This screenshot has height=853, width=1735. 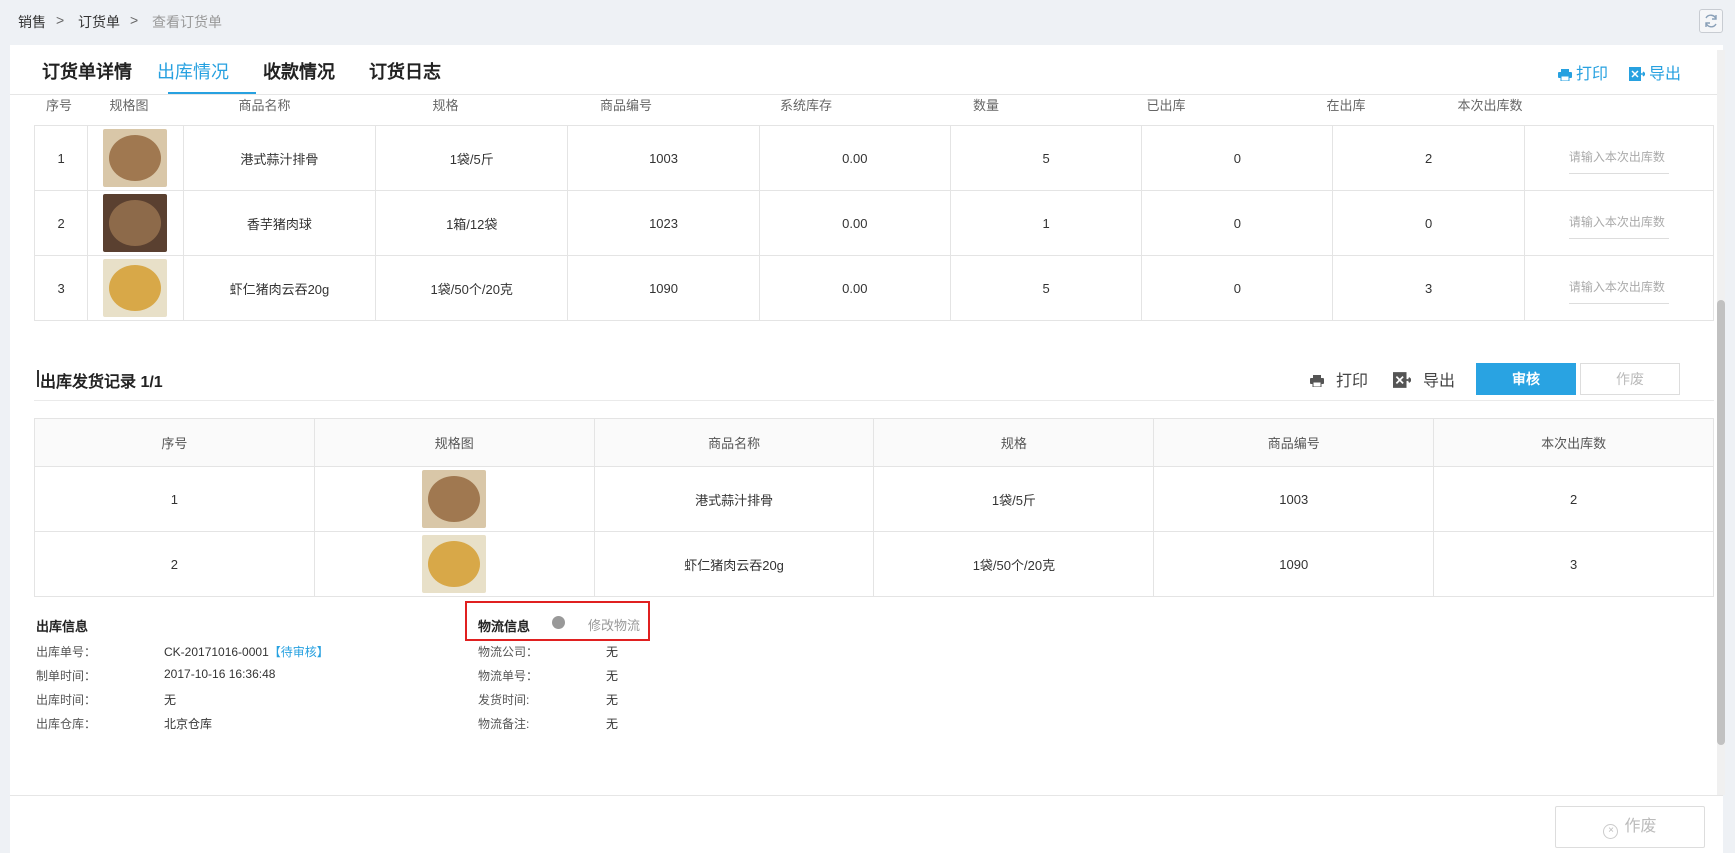 I want to click on close-circle-icon: ×, so click(x=1611, y=831).